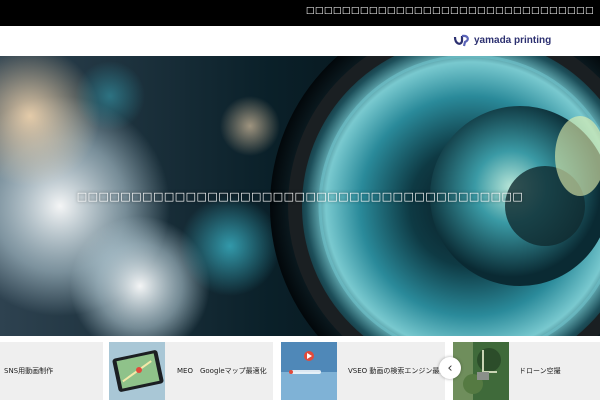 This screenshot has width=600, height=400. What do you see at coordinates (309, 371) in the screenshot?
I see `video-search-thumbnail` at bounding box center [309, 371].